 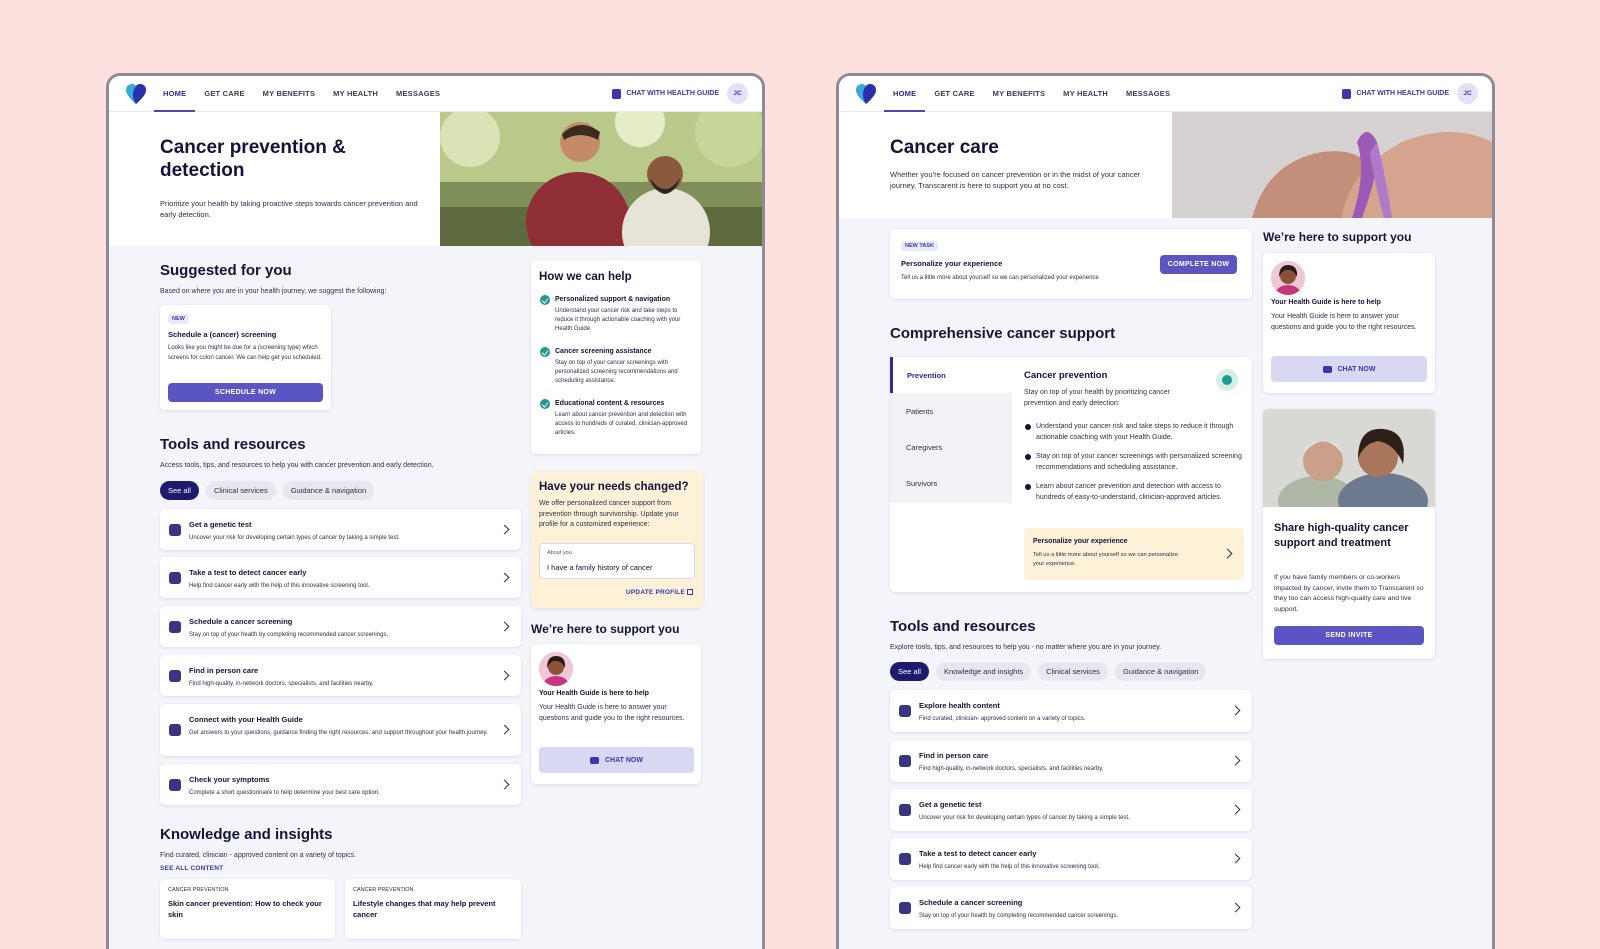 I want to click on send-invite-button: SEND INVITE, so click(x=1349, y=635).